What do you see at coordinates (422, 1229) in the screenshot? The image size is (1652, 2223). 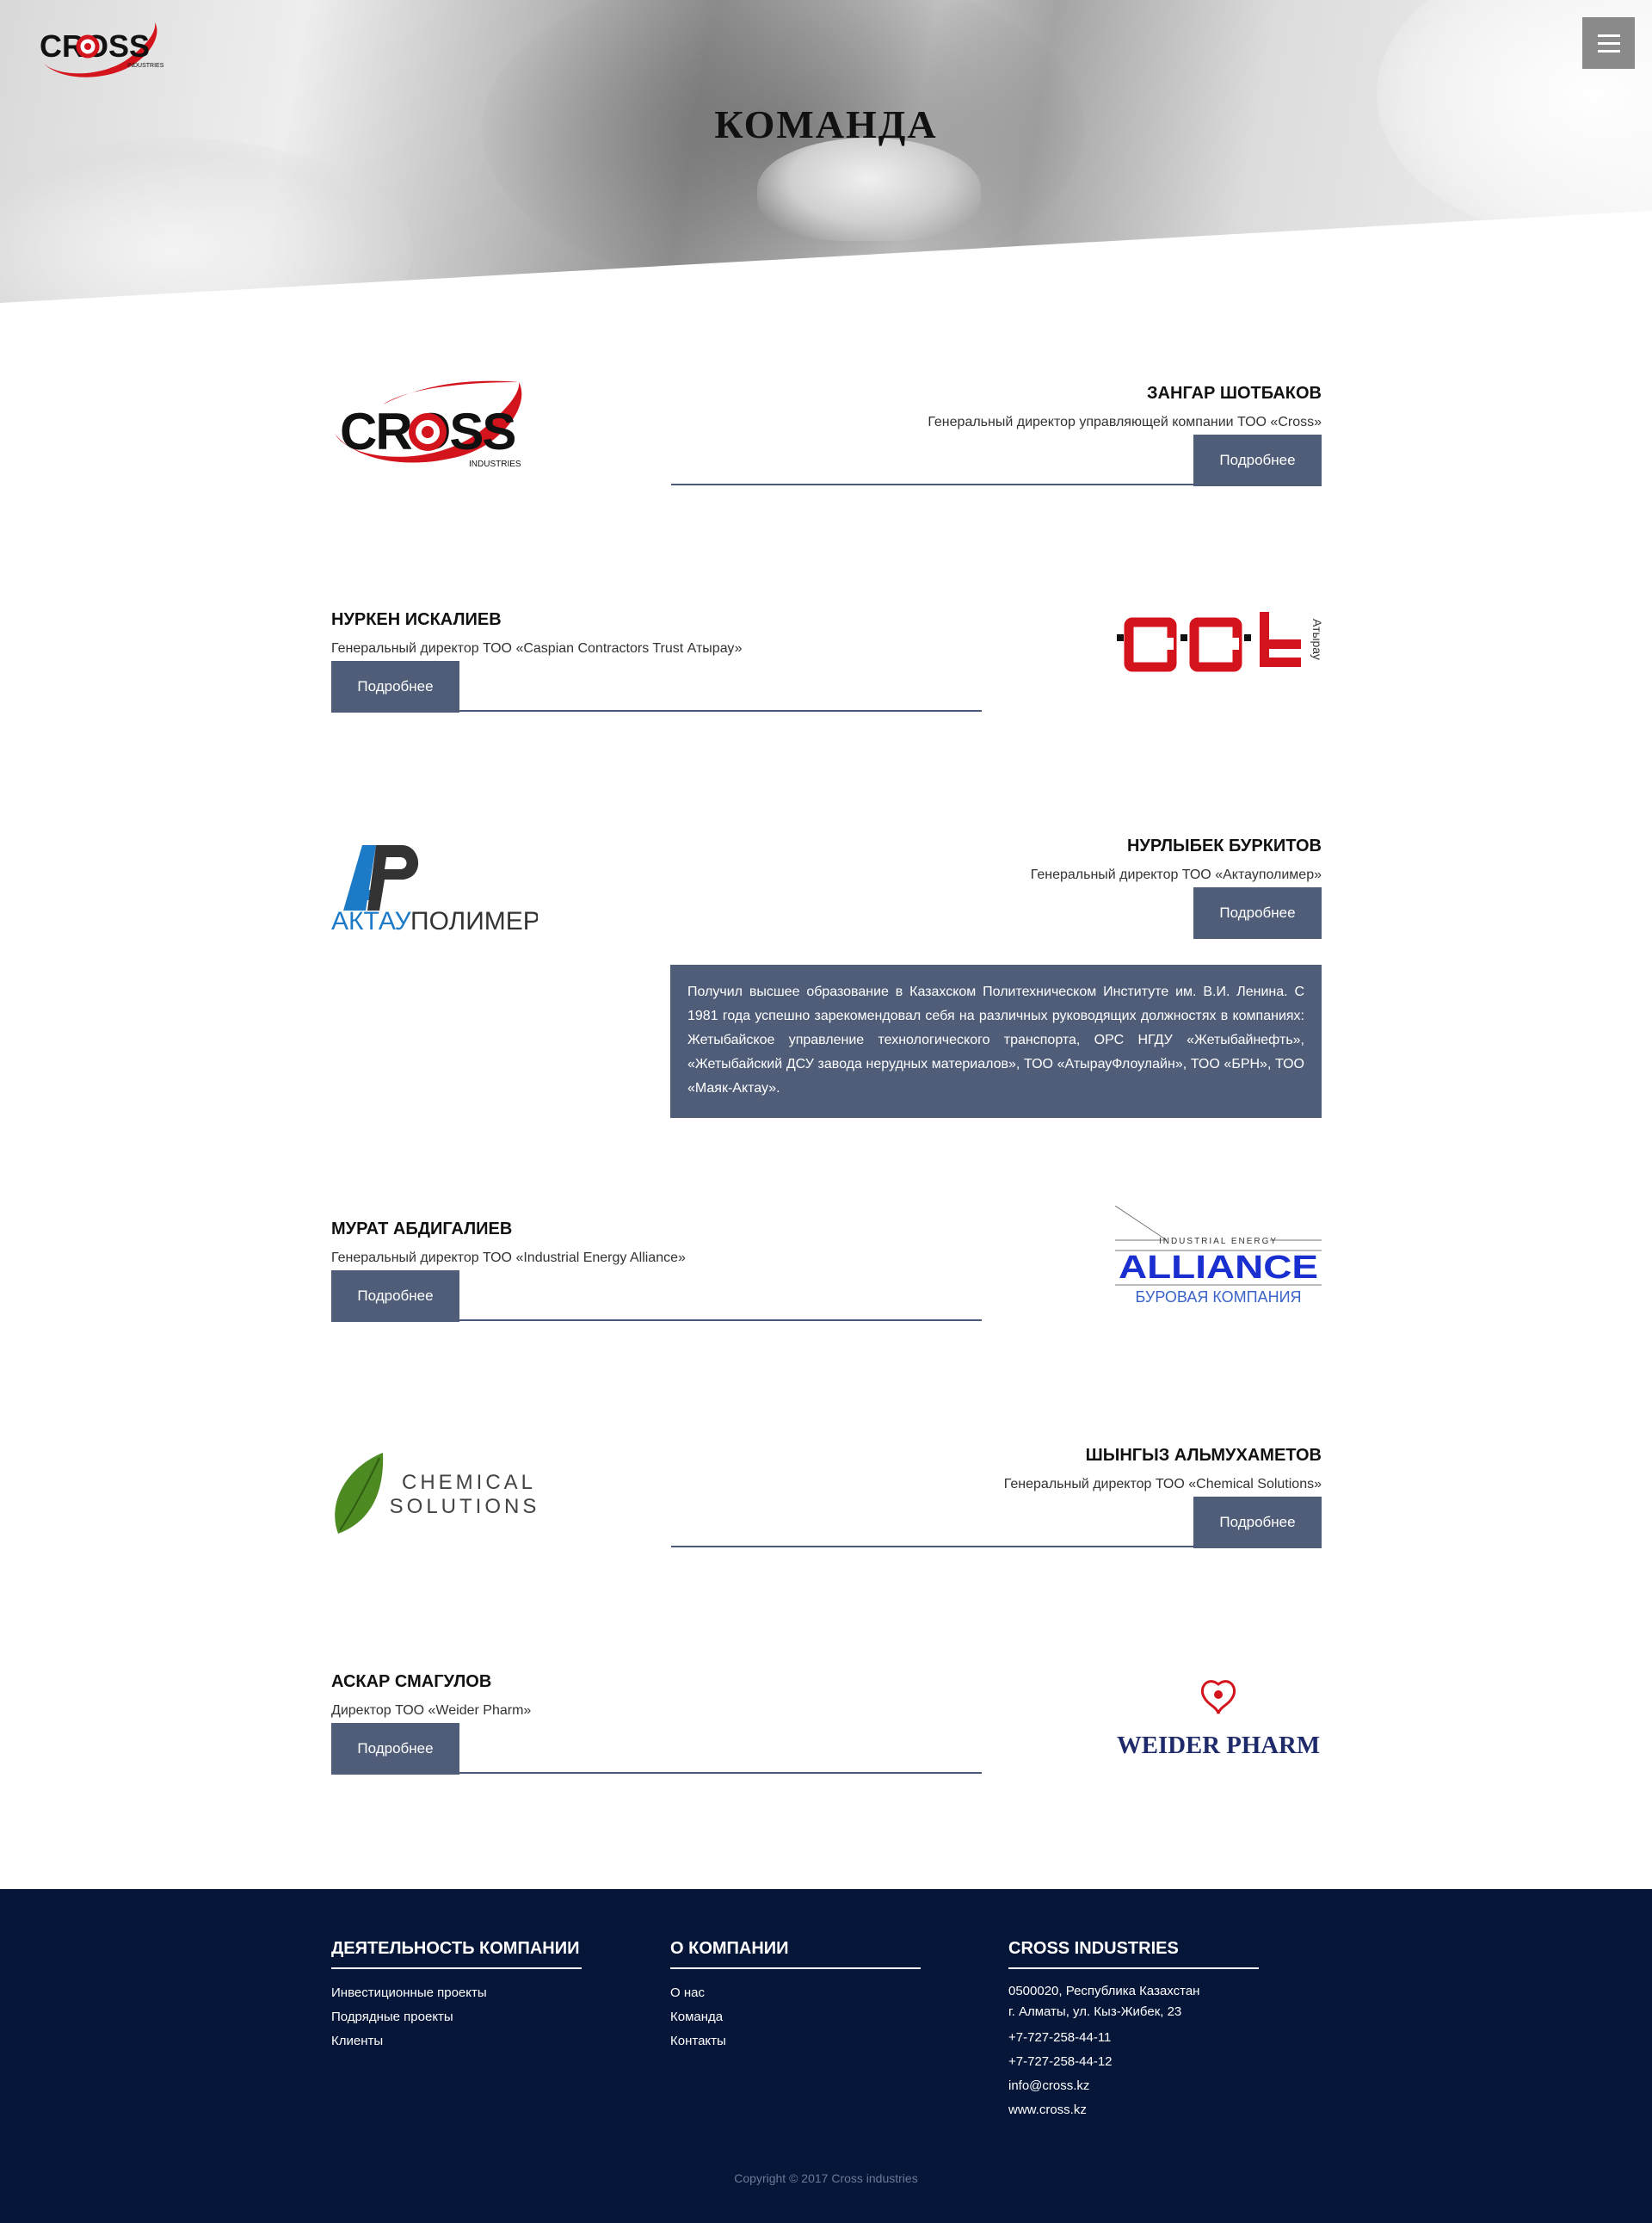 I see `member-name: МУРАТ АБДИГАЛИЕВ` at bounding box center [422, 1229].